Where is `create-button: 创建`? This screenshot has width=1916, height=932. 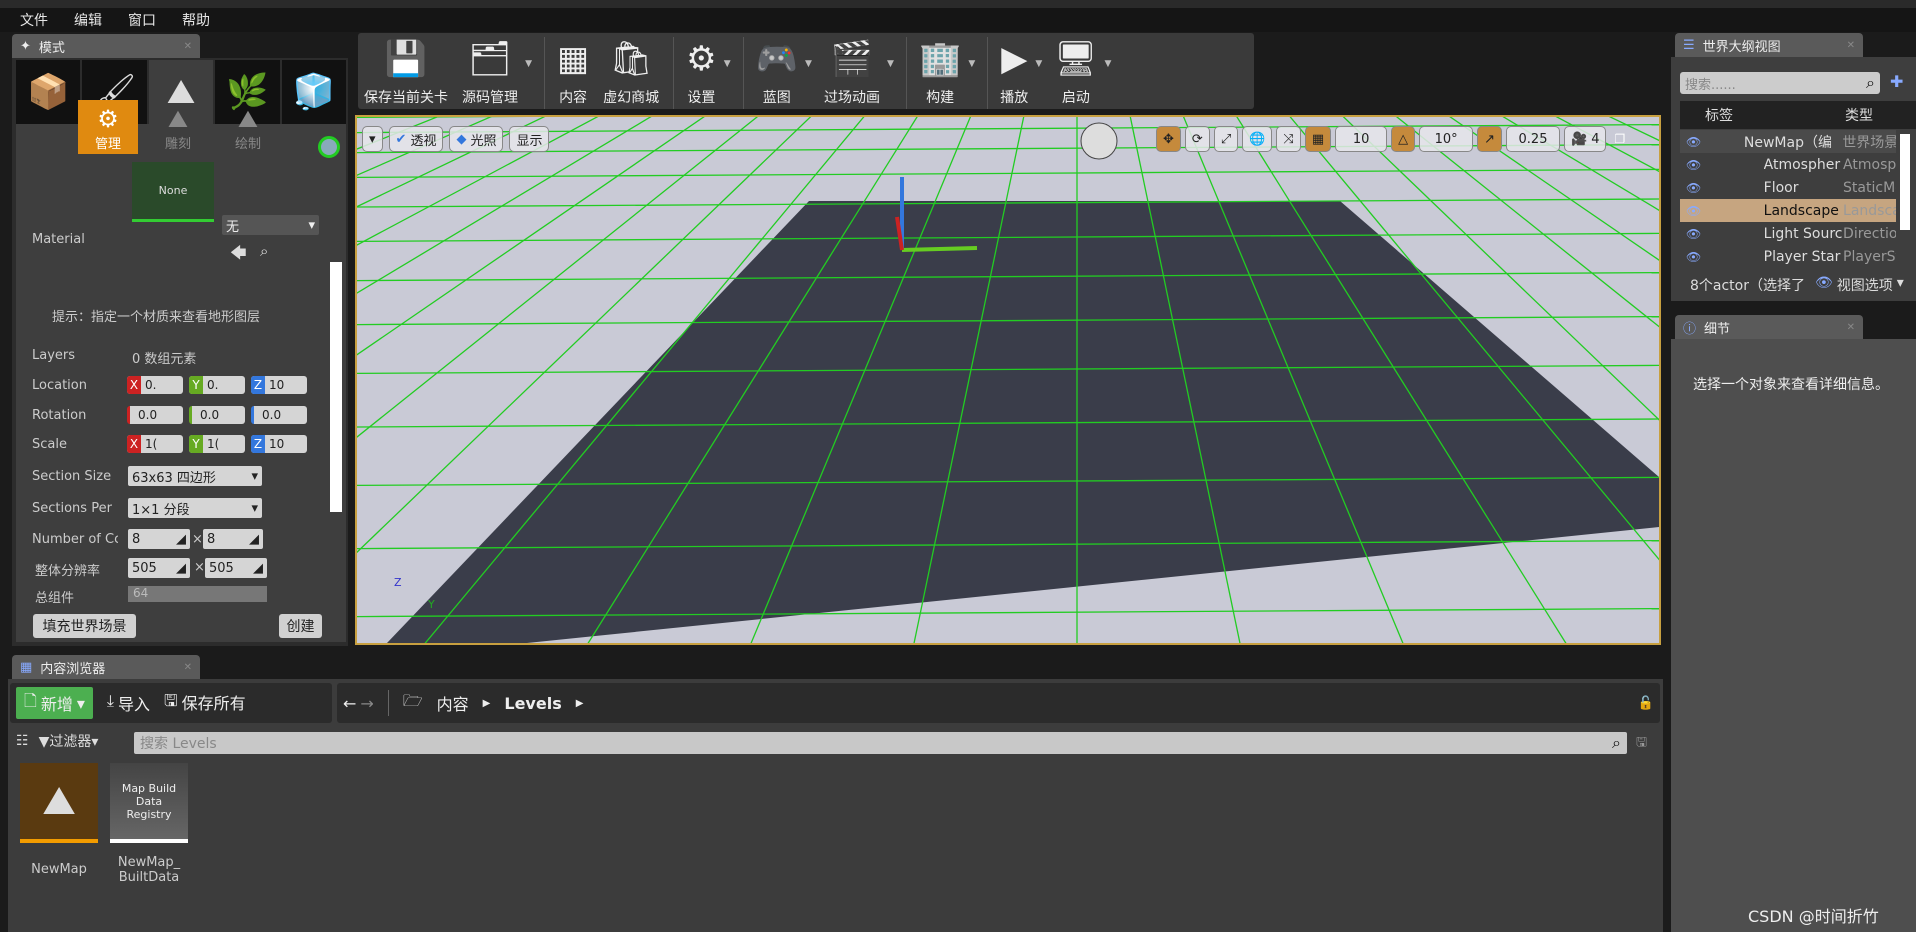
create-button: 创建 is located at coordinates (300, 626).